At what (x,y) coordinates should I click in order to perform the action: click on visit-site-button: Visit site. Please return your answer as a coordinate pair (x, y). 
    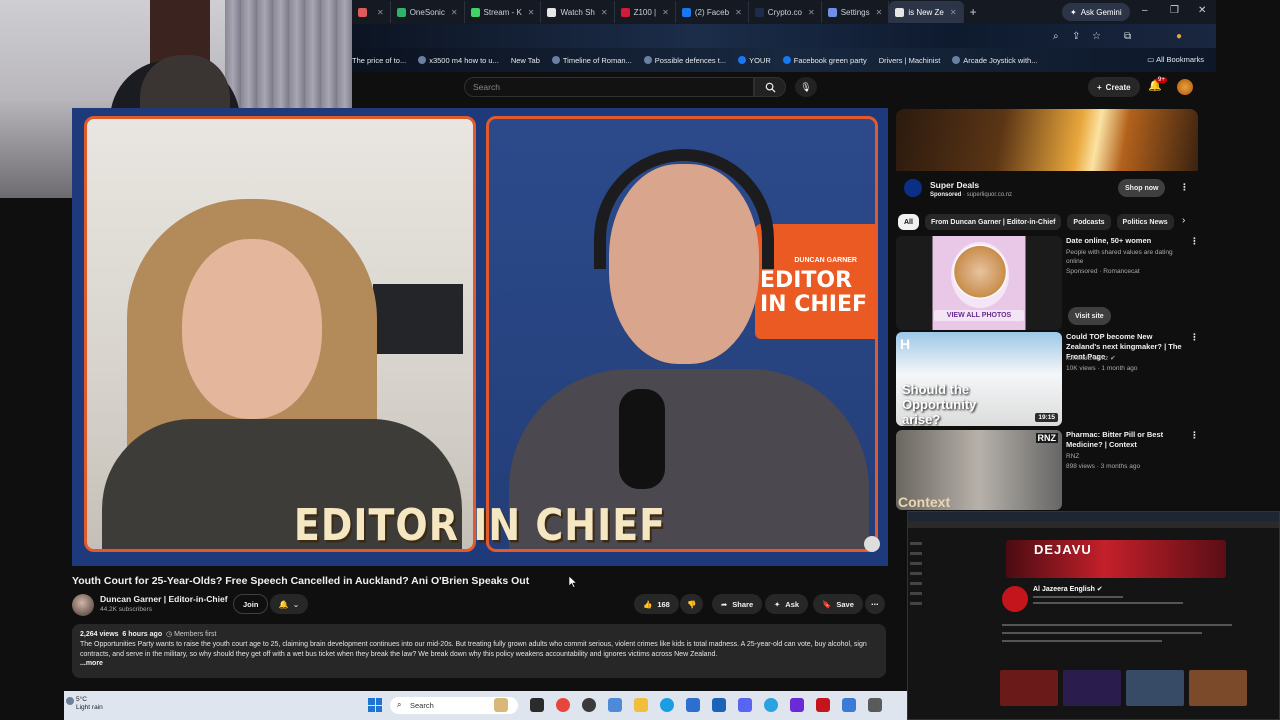
    Looking at the image, I should click on (1089, 316).